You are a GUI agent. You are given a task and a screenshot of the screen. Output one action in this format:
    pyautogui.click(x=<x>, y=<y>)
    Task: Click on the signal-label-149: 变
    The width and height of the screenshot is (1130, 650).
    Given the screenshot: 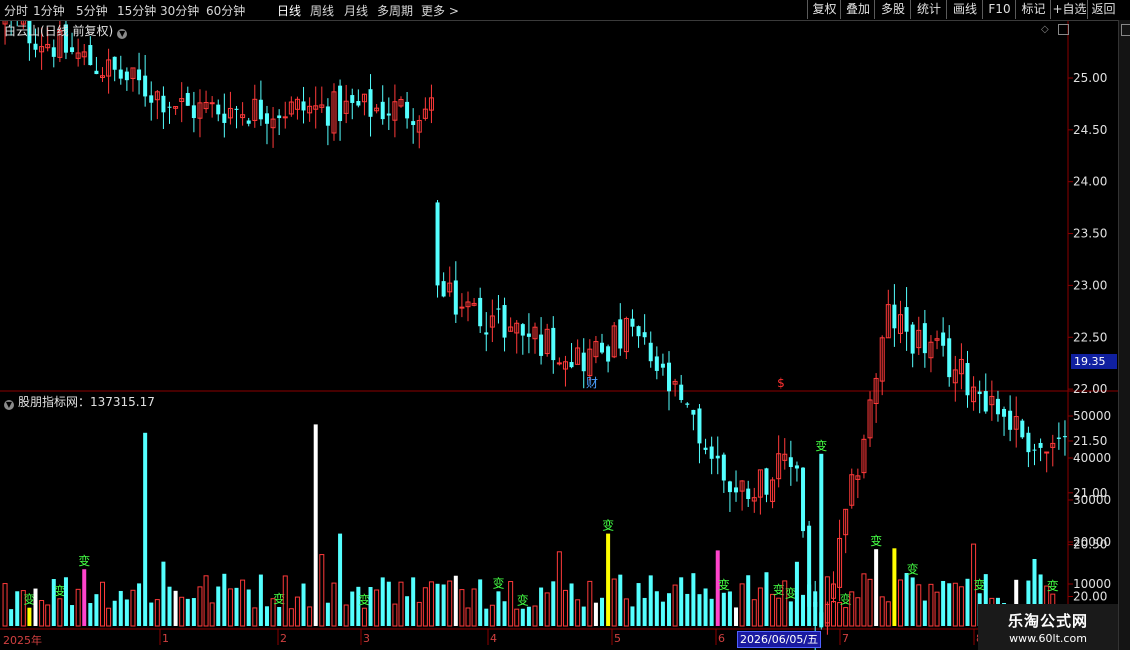 What is the action you would take?
    pyautogui.click(x=913, y=568)
    